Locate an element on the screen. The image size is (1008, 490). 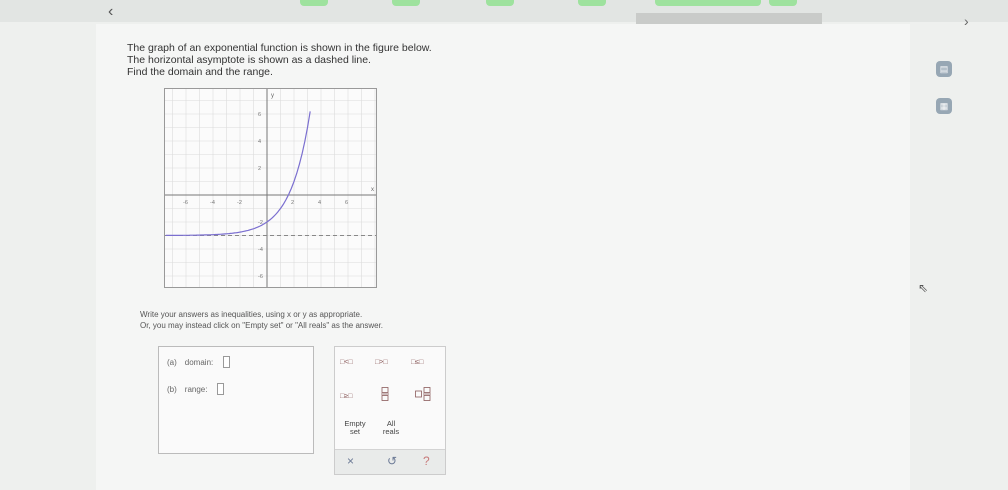
help-icon: ? is located at coordinates (426, 461).